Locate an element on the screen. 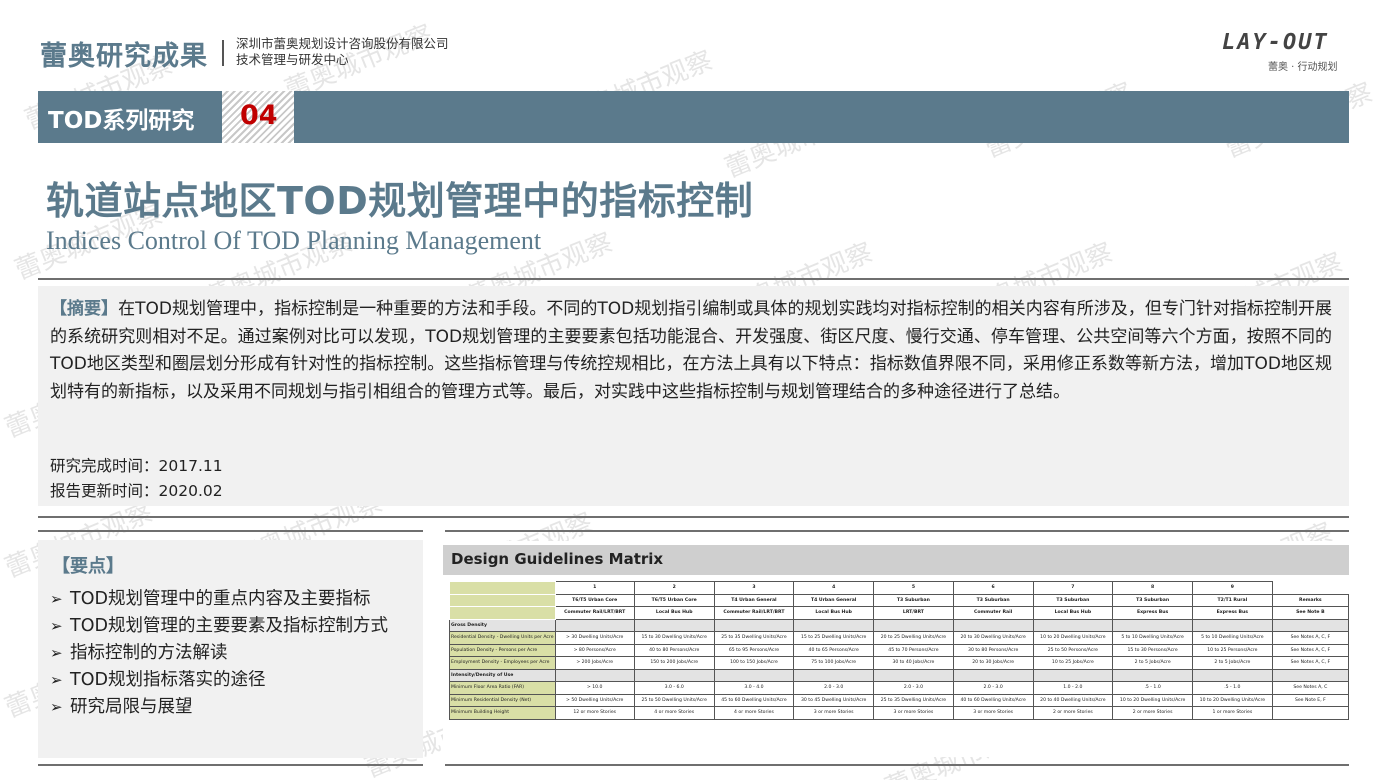 This screenshot has height=780, width=1387. table-section-row: Gross Density is located at coordinates (899, 625).